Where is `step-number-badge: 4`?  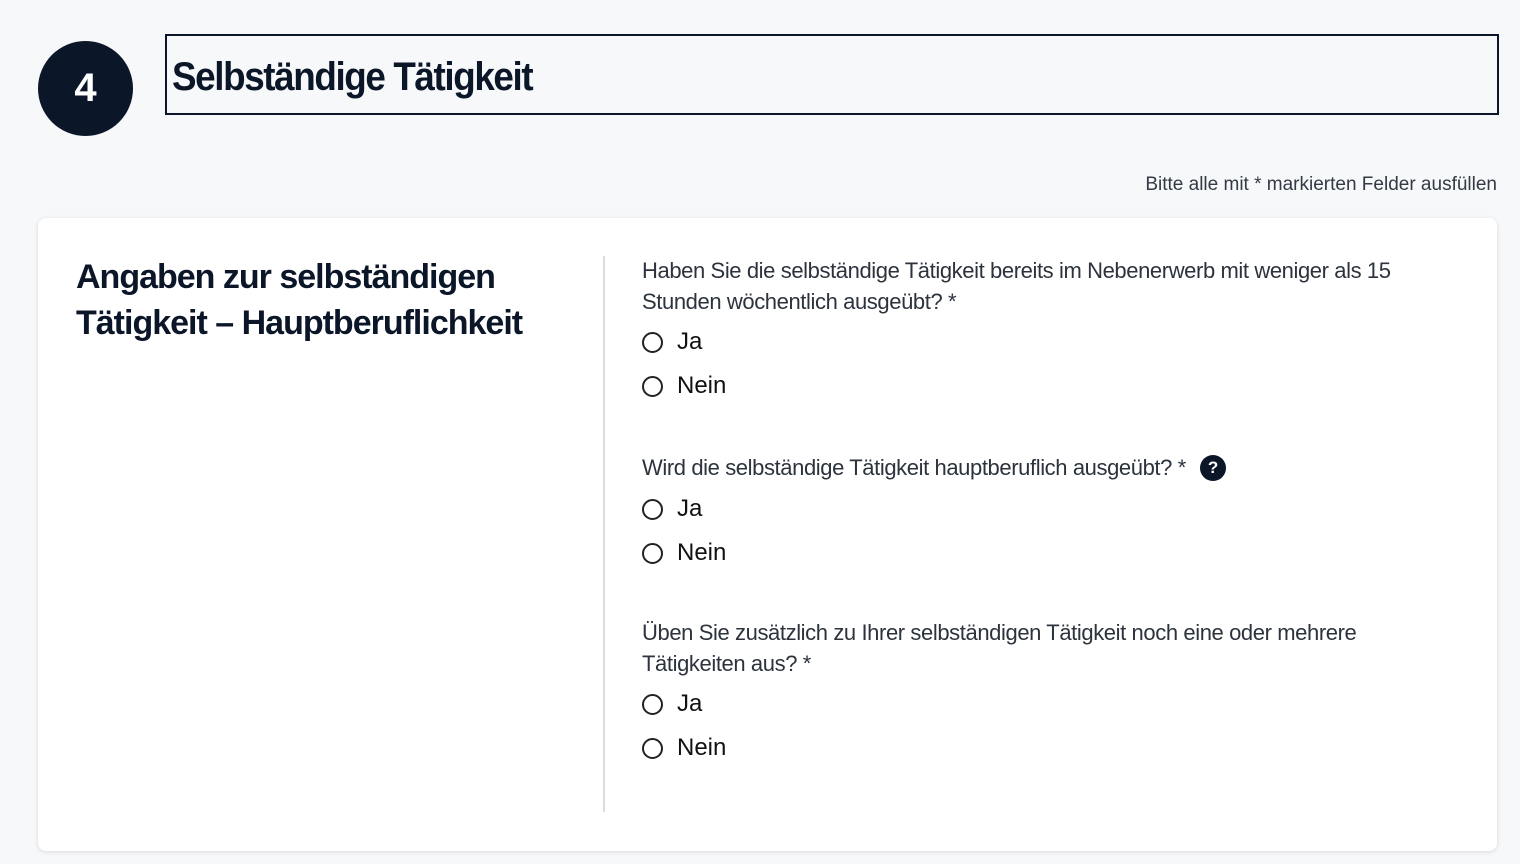 step-number-badge: 4 is located at coordinates (85, 88).